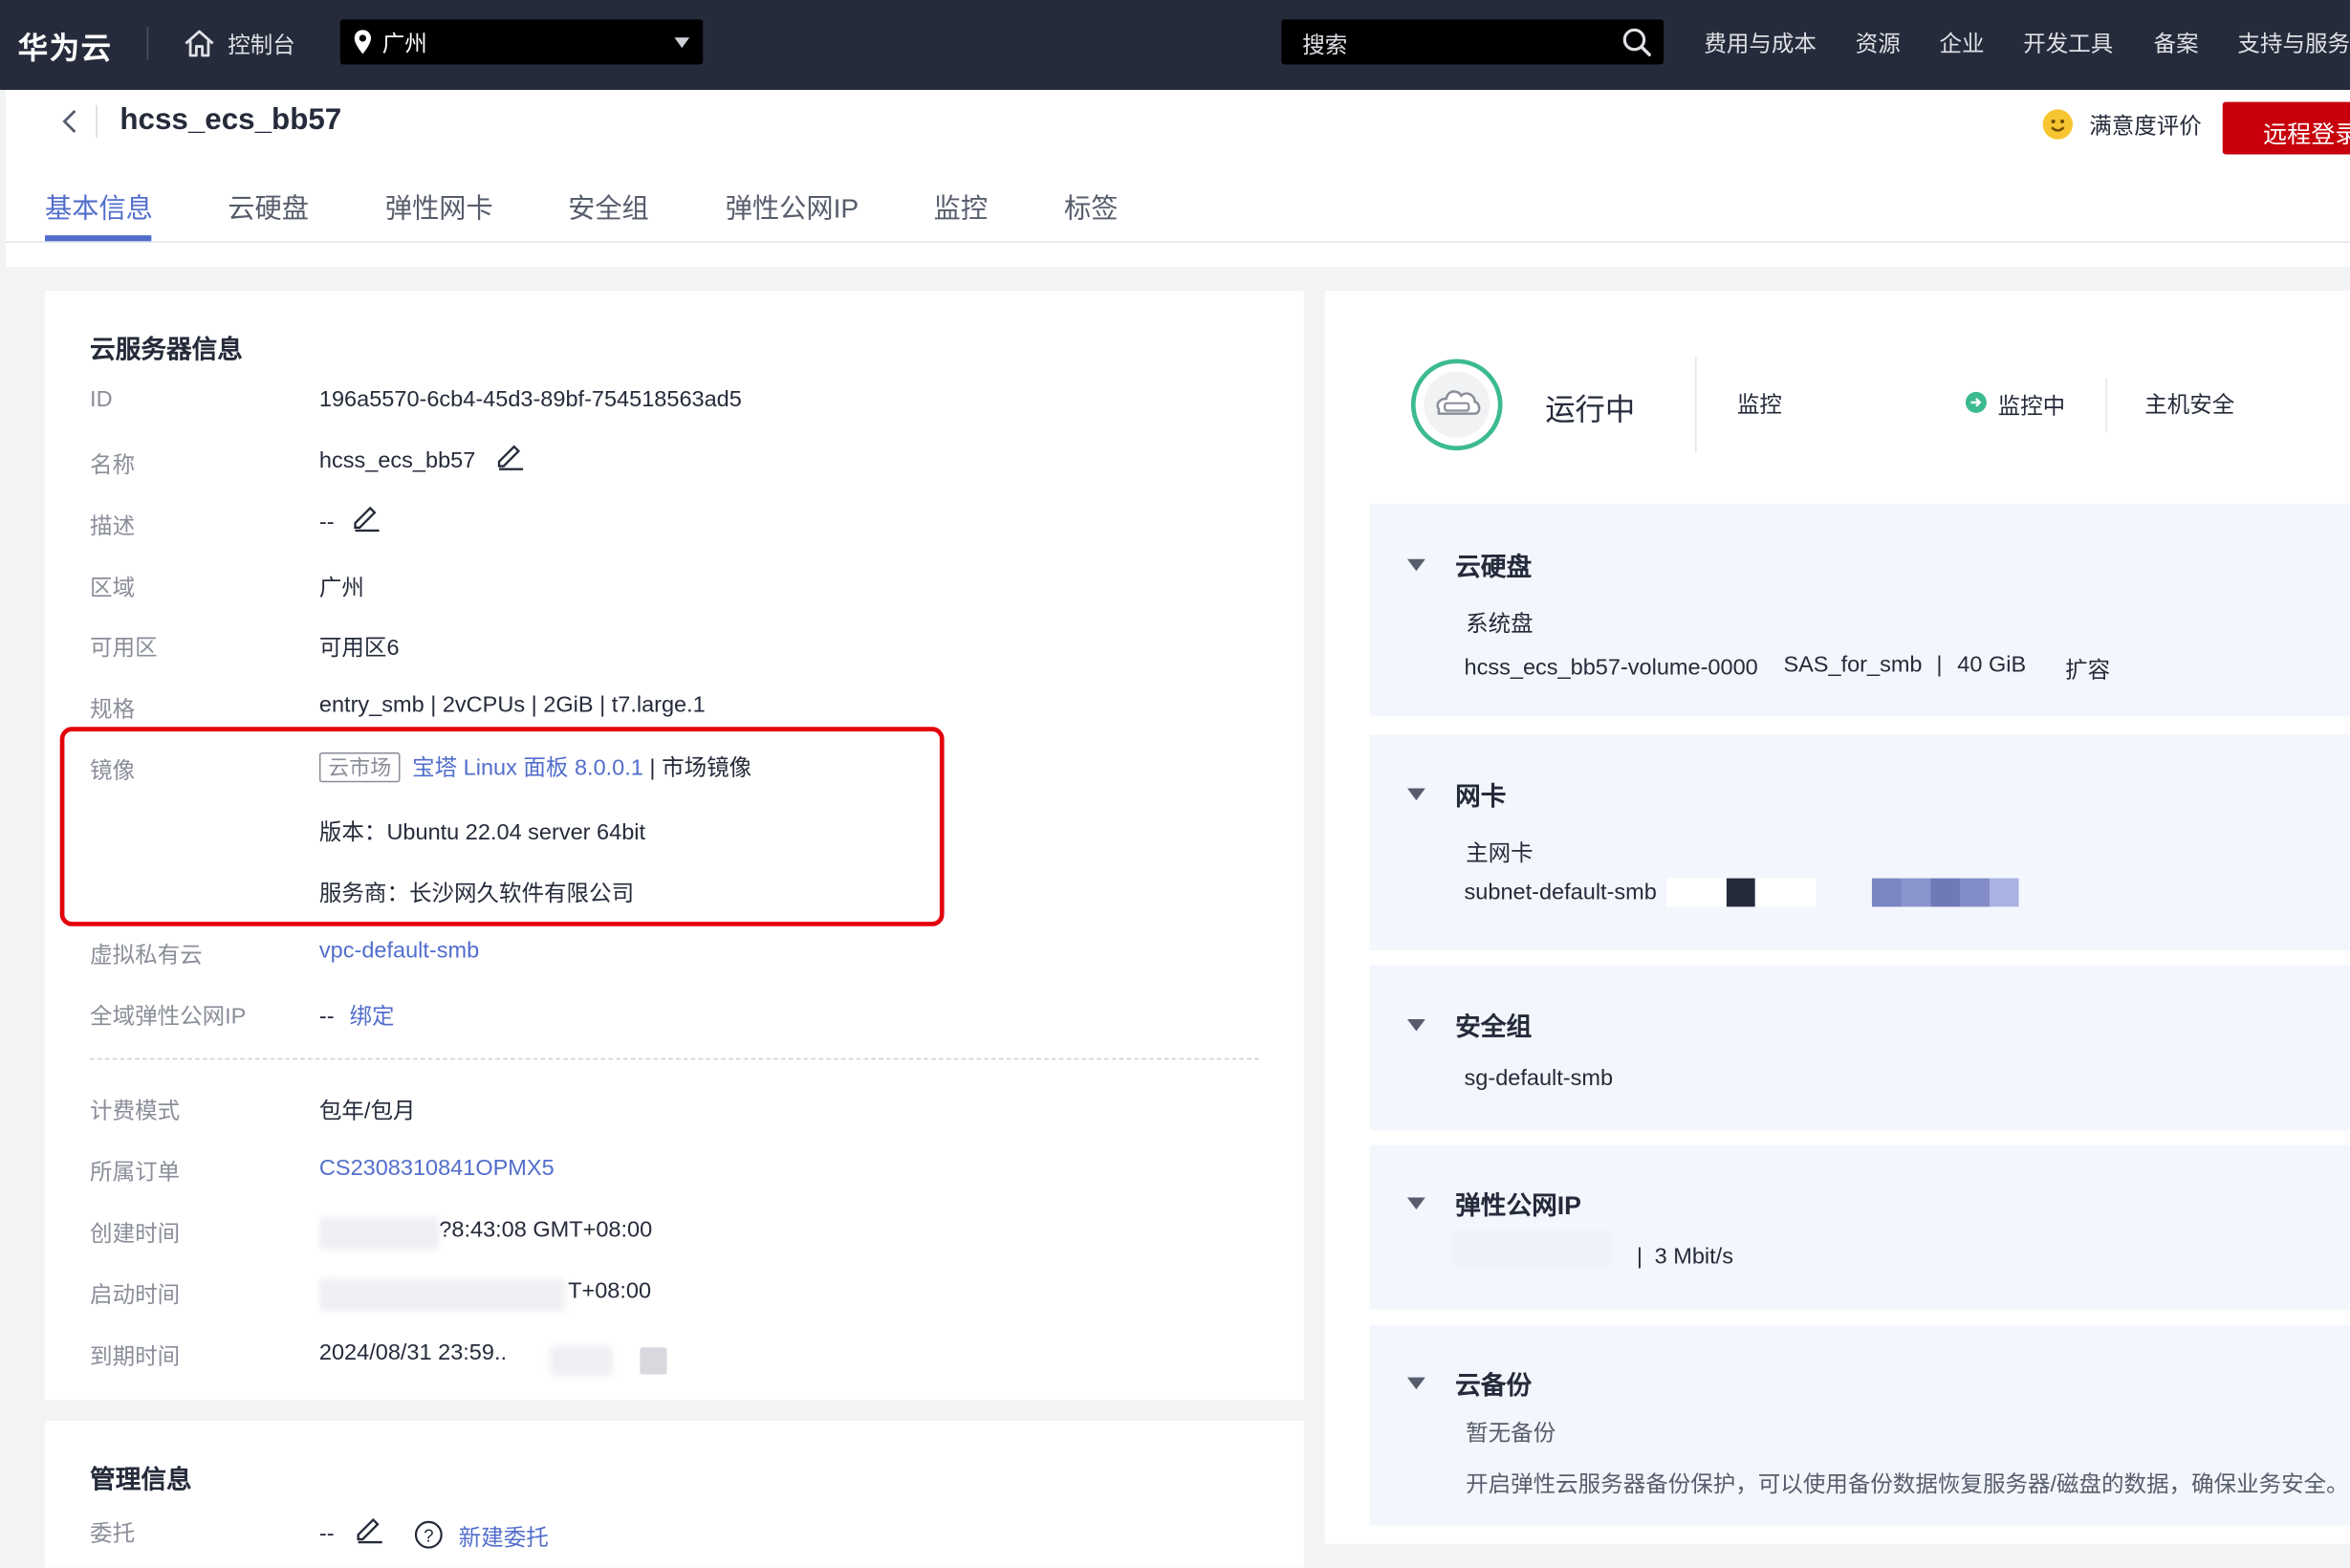 Image resolution: width=2350 pixels, height=1568 pixels. Describe the element at coordinates (2068, 42) in the screenshot. I see `nav-devtools: 开发工具` at that location.